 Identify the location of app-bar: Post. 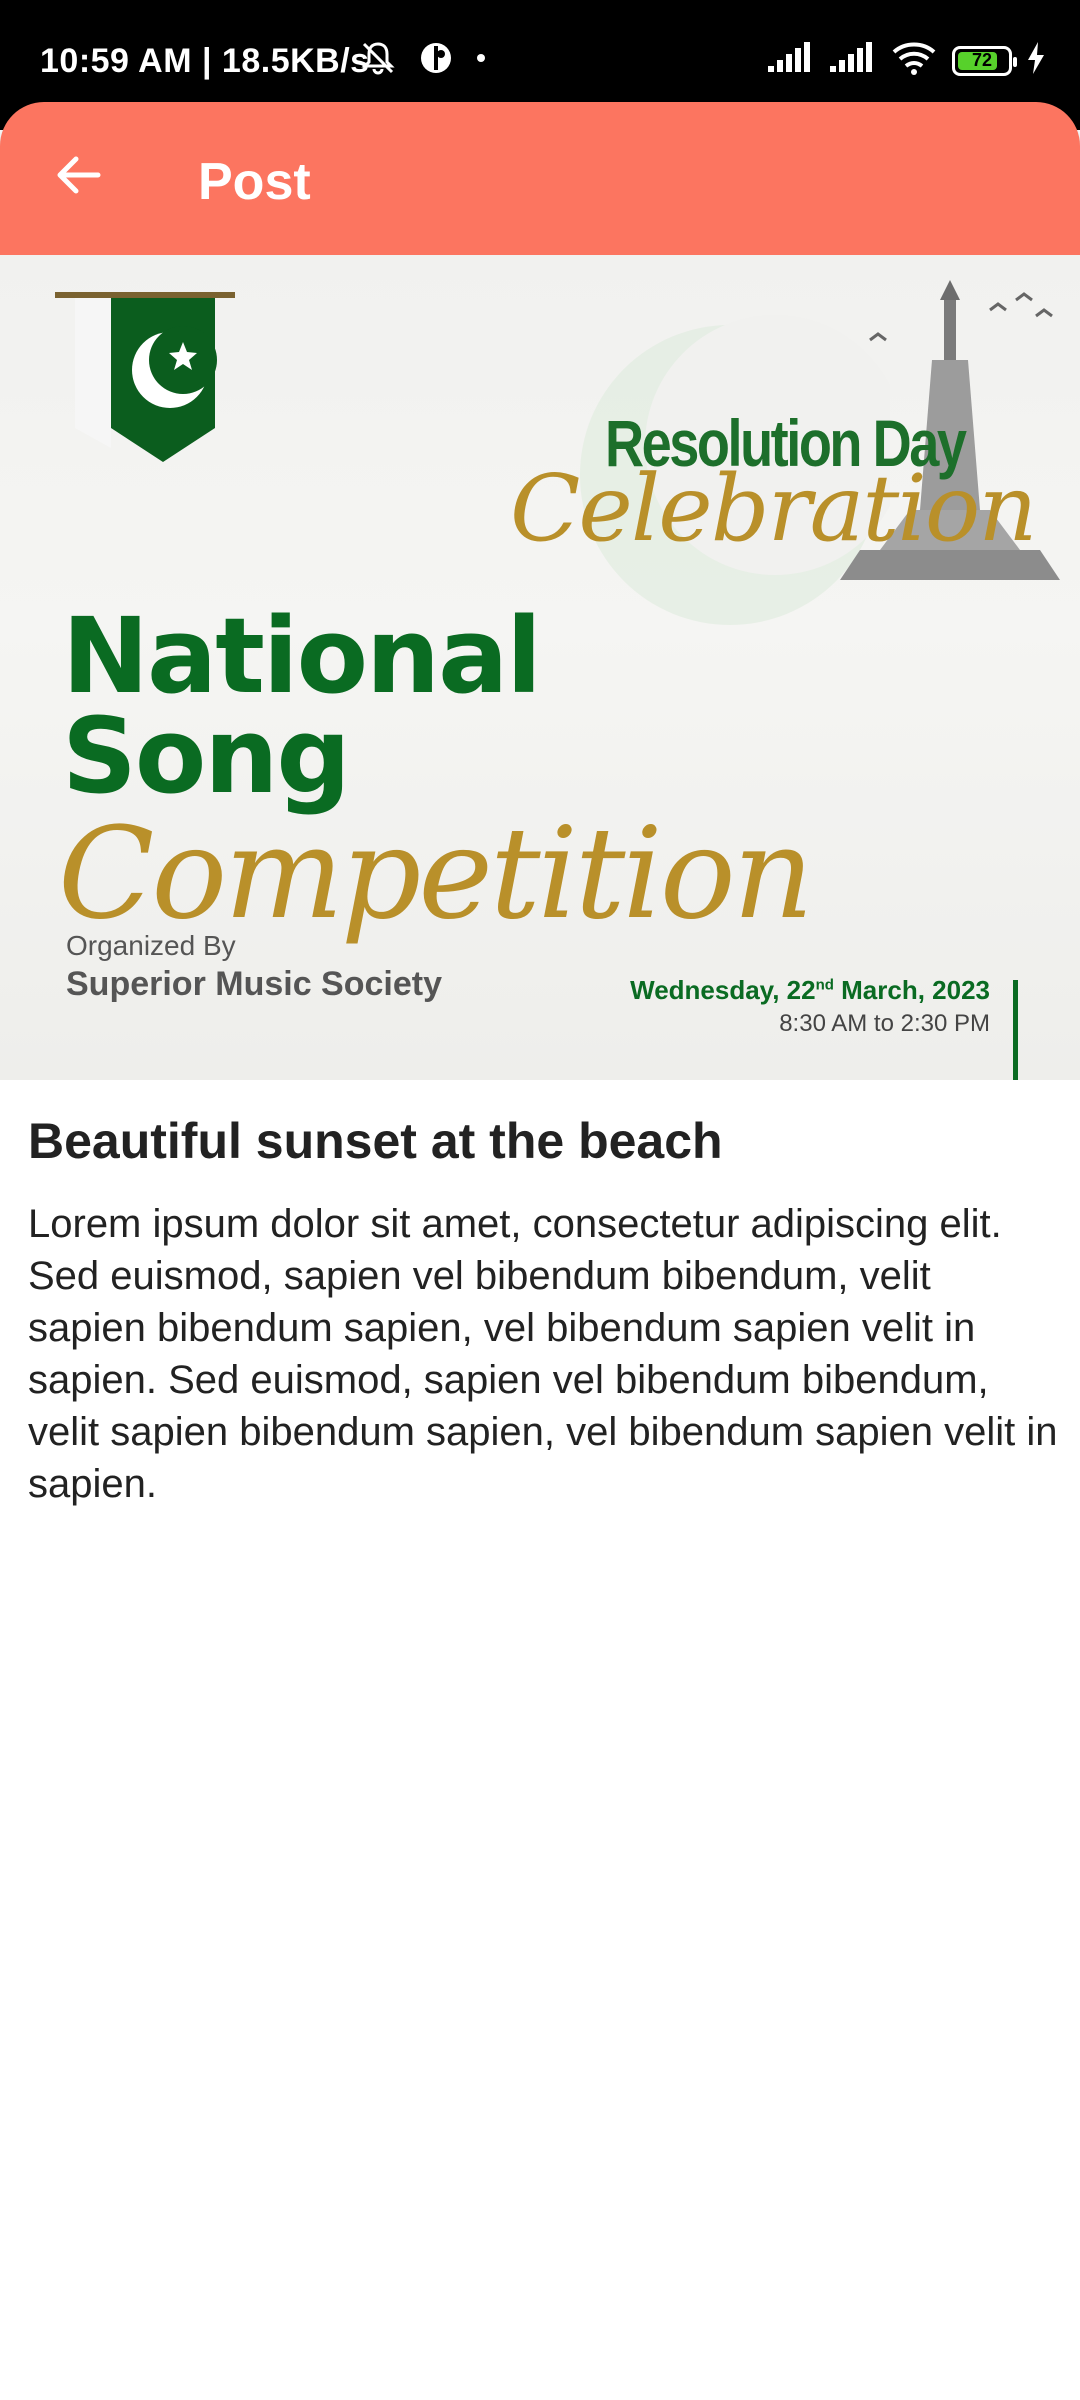
(540, 178).